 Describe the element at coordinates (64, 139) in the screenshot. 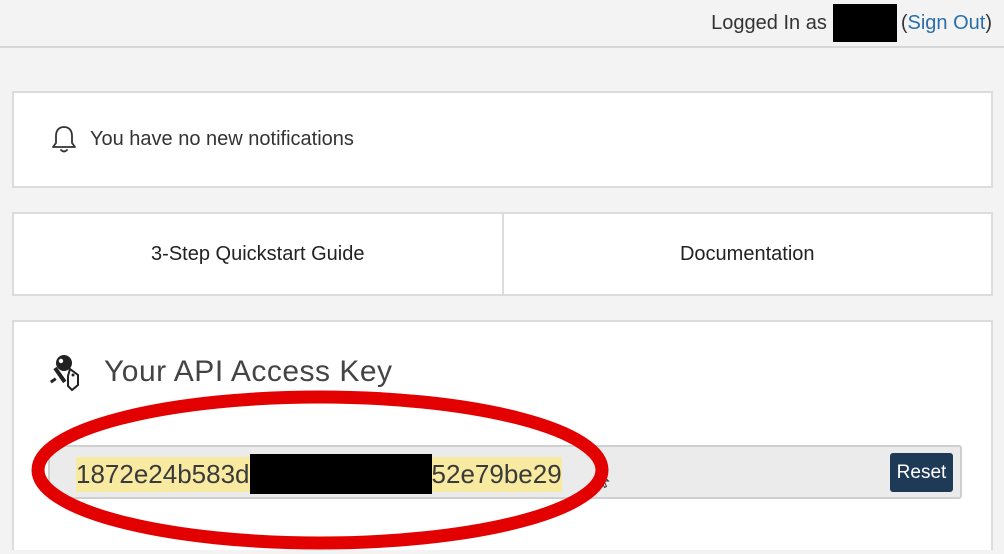

I see `bell-icon` at that location.